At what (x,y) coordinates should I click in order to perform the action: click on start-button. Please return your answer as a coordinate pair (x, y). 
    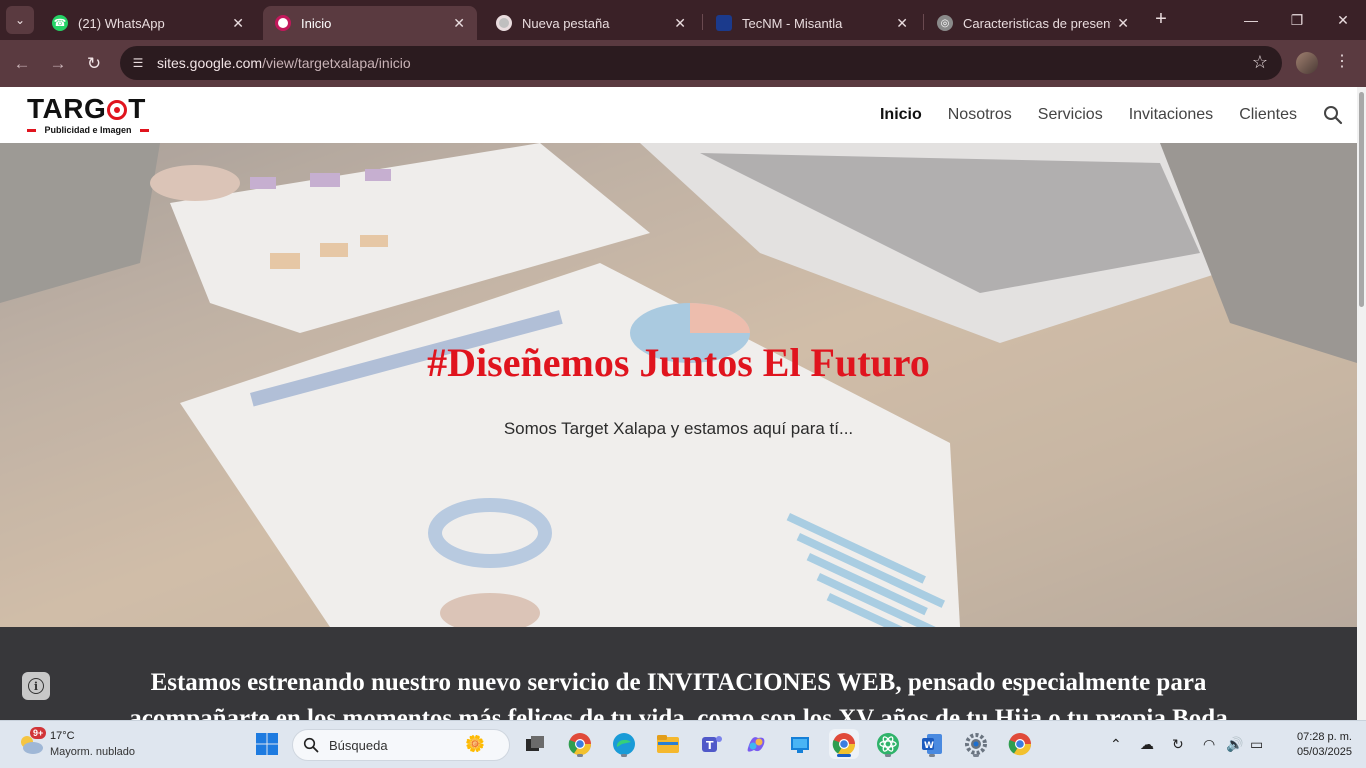
    Looking at the image, I should click on (267, 744).